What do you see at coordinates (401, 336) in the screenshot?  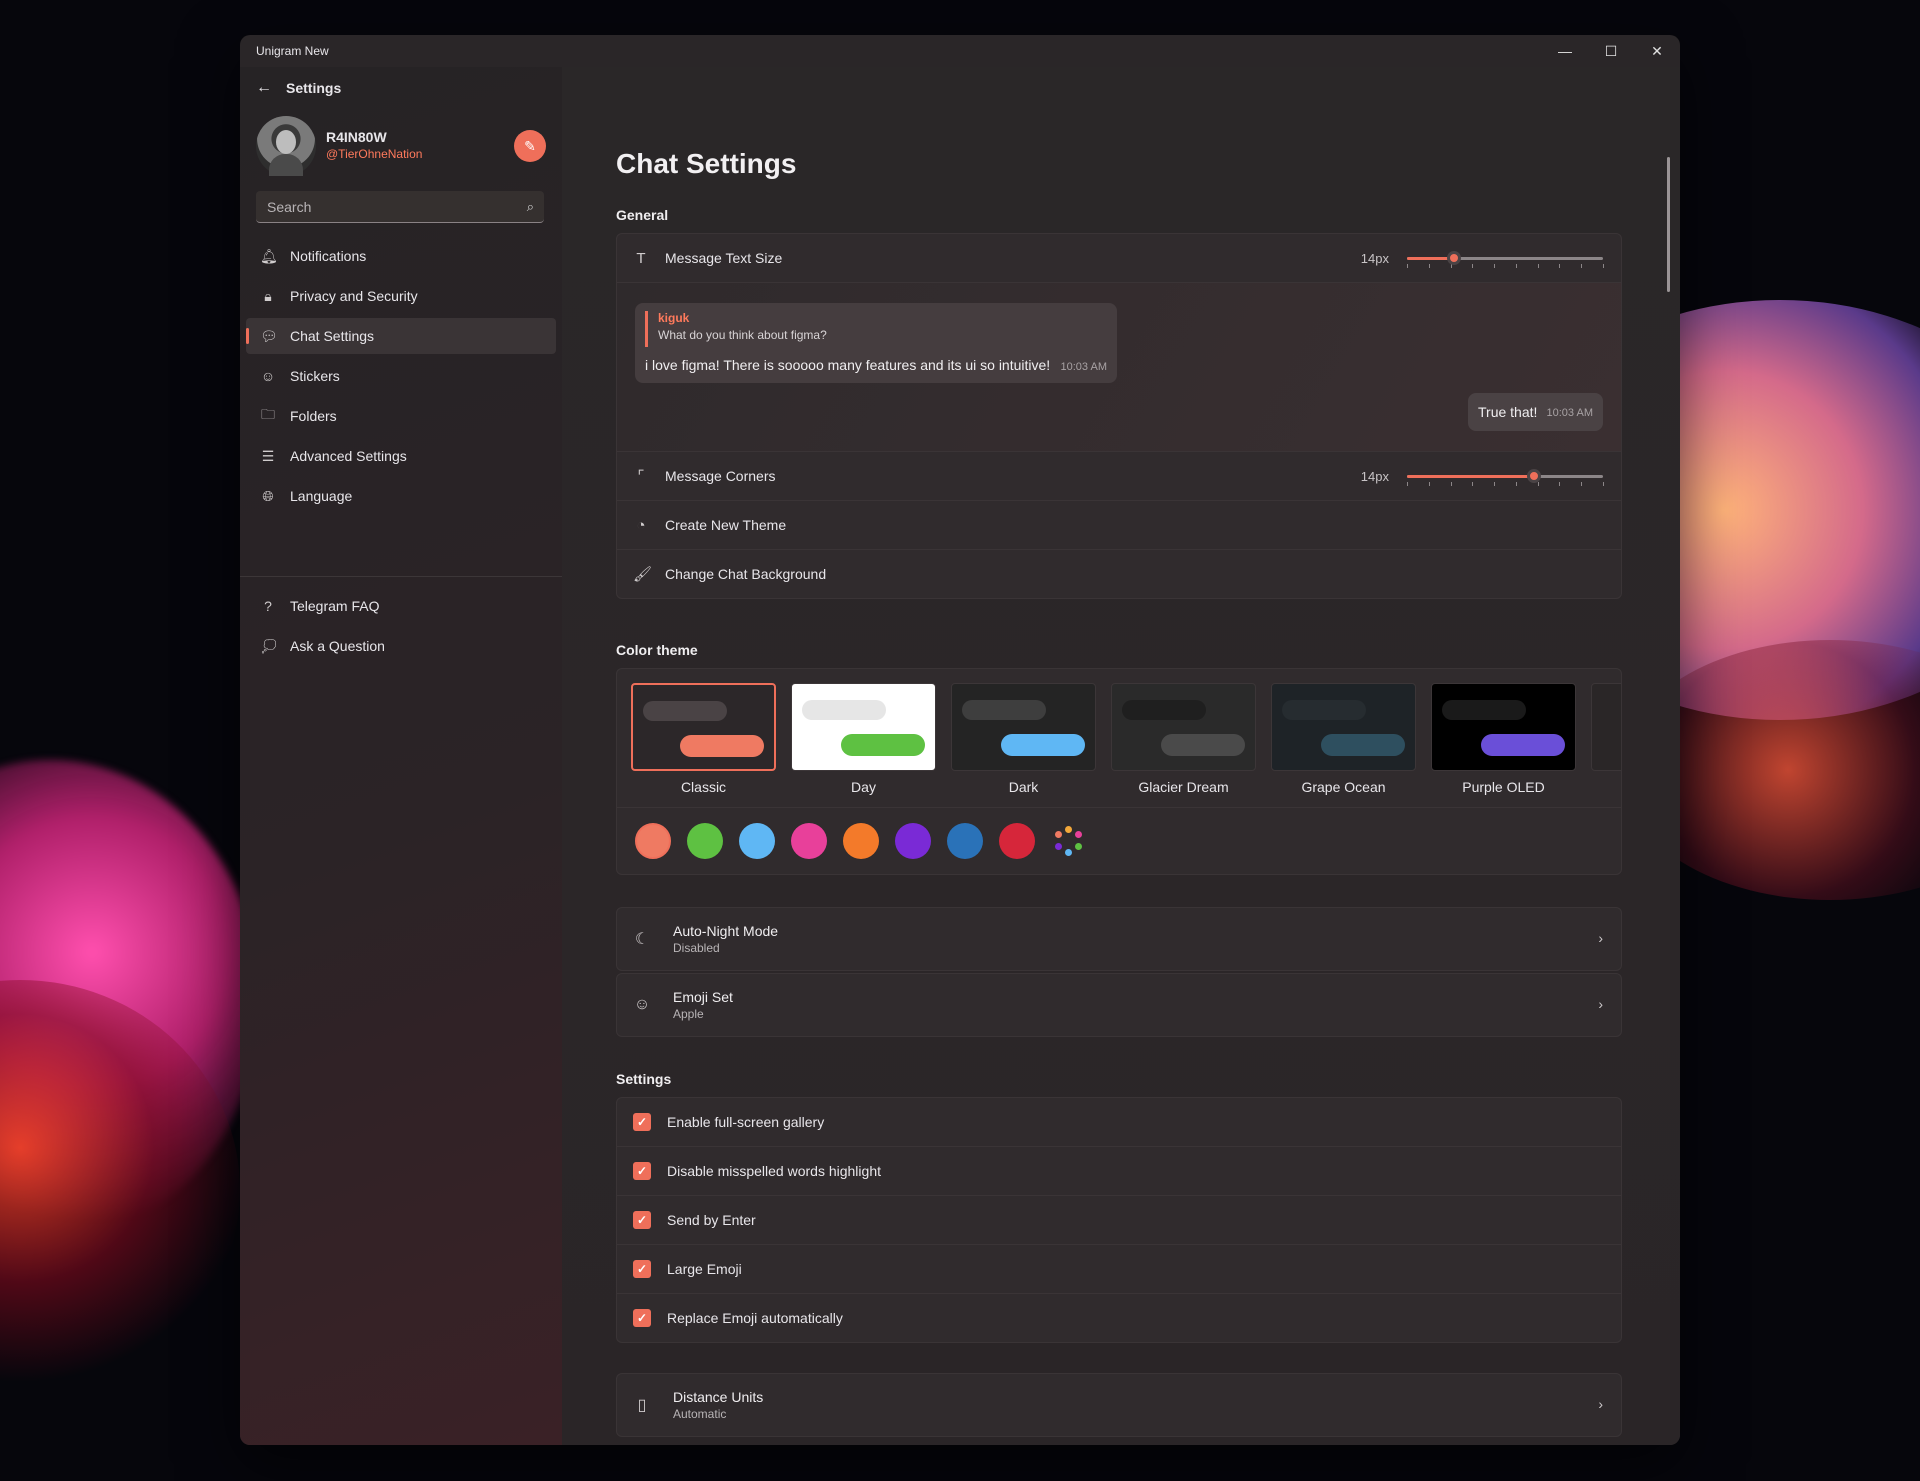 I see `sidebar-item-chat-settings: 💬︎ Chat Settings` at bounding box center [401, 336].